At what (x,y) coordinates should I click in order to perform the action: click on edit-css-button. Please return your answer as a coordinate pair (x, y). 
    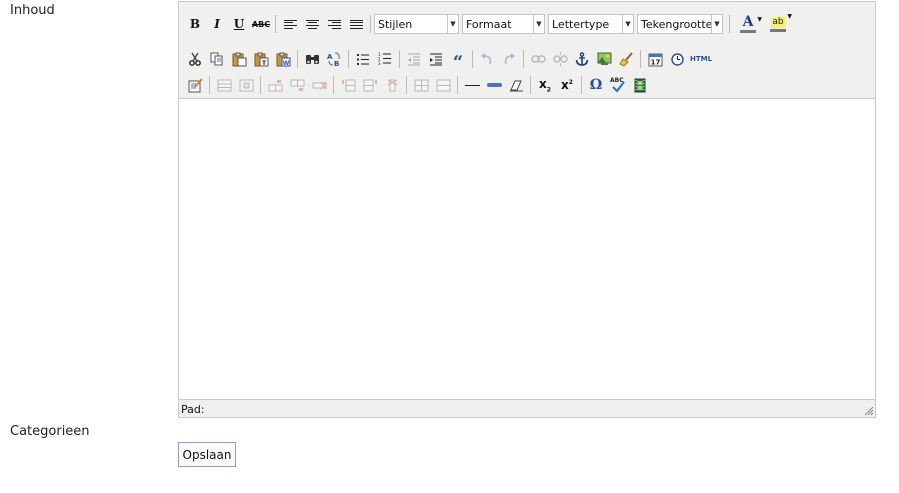
    Looking at the image, I should click on (195, 85).